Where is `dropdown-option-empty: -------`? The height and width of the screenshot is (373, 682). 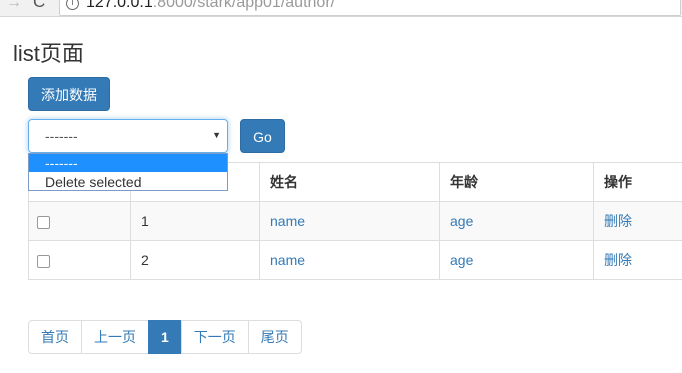 dropdown-option-empty: ------- is located at coordinates (128, 163).